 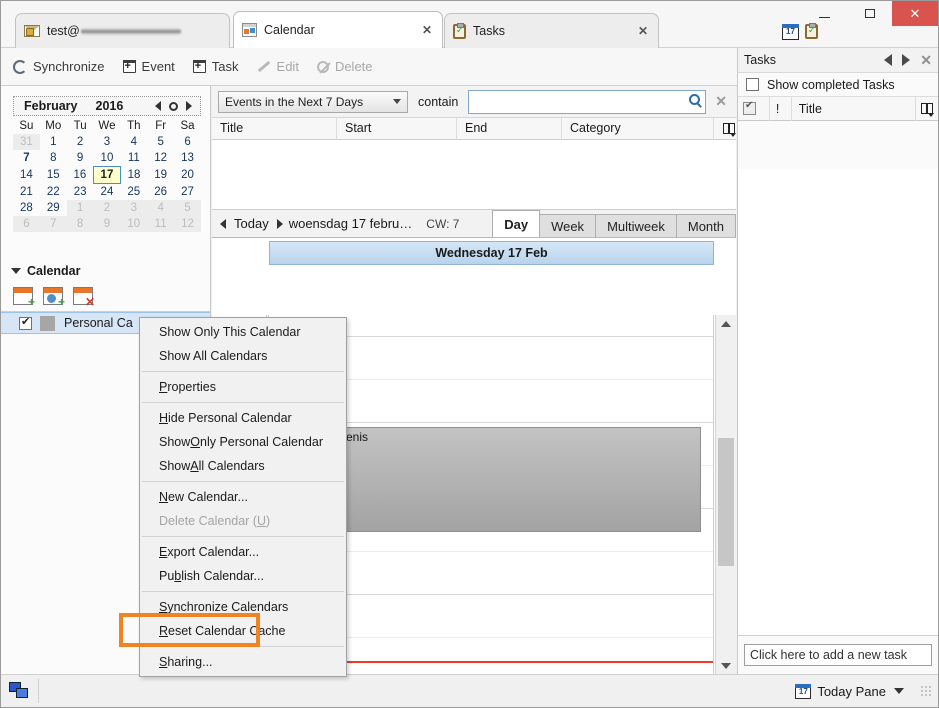 What do you see at coordinates (53, 175) in the screenshot?
I see `mini-calendar-day: 15` at bounding box center [53, 175].